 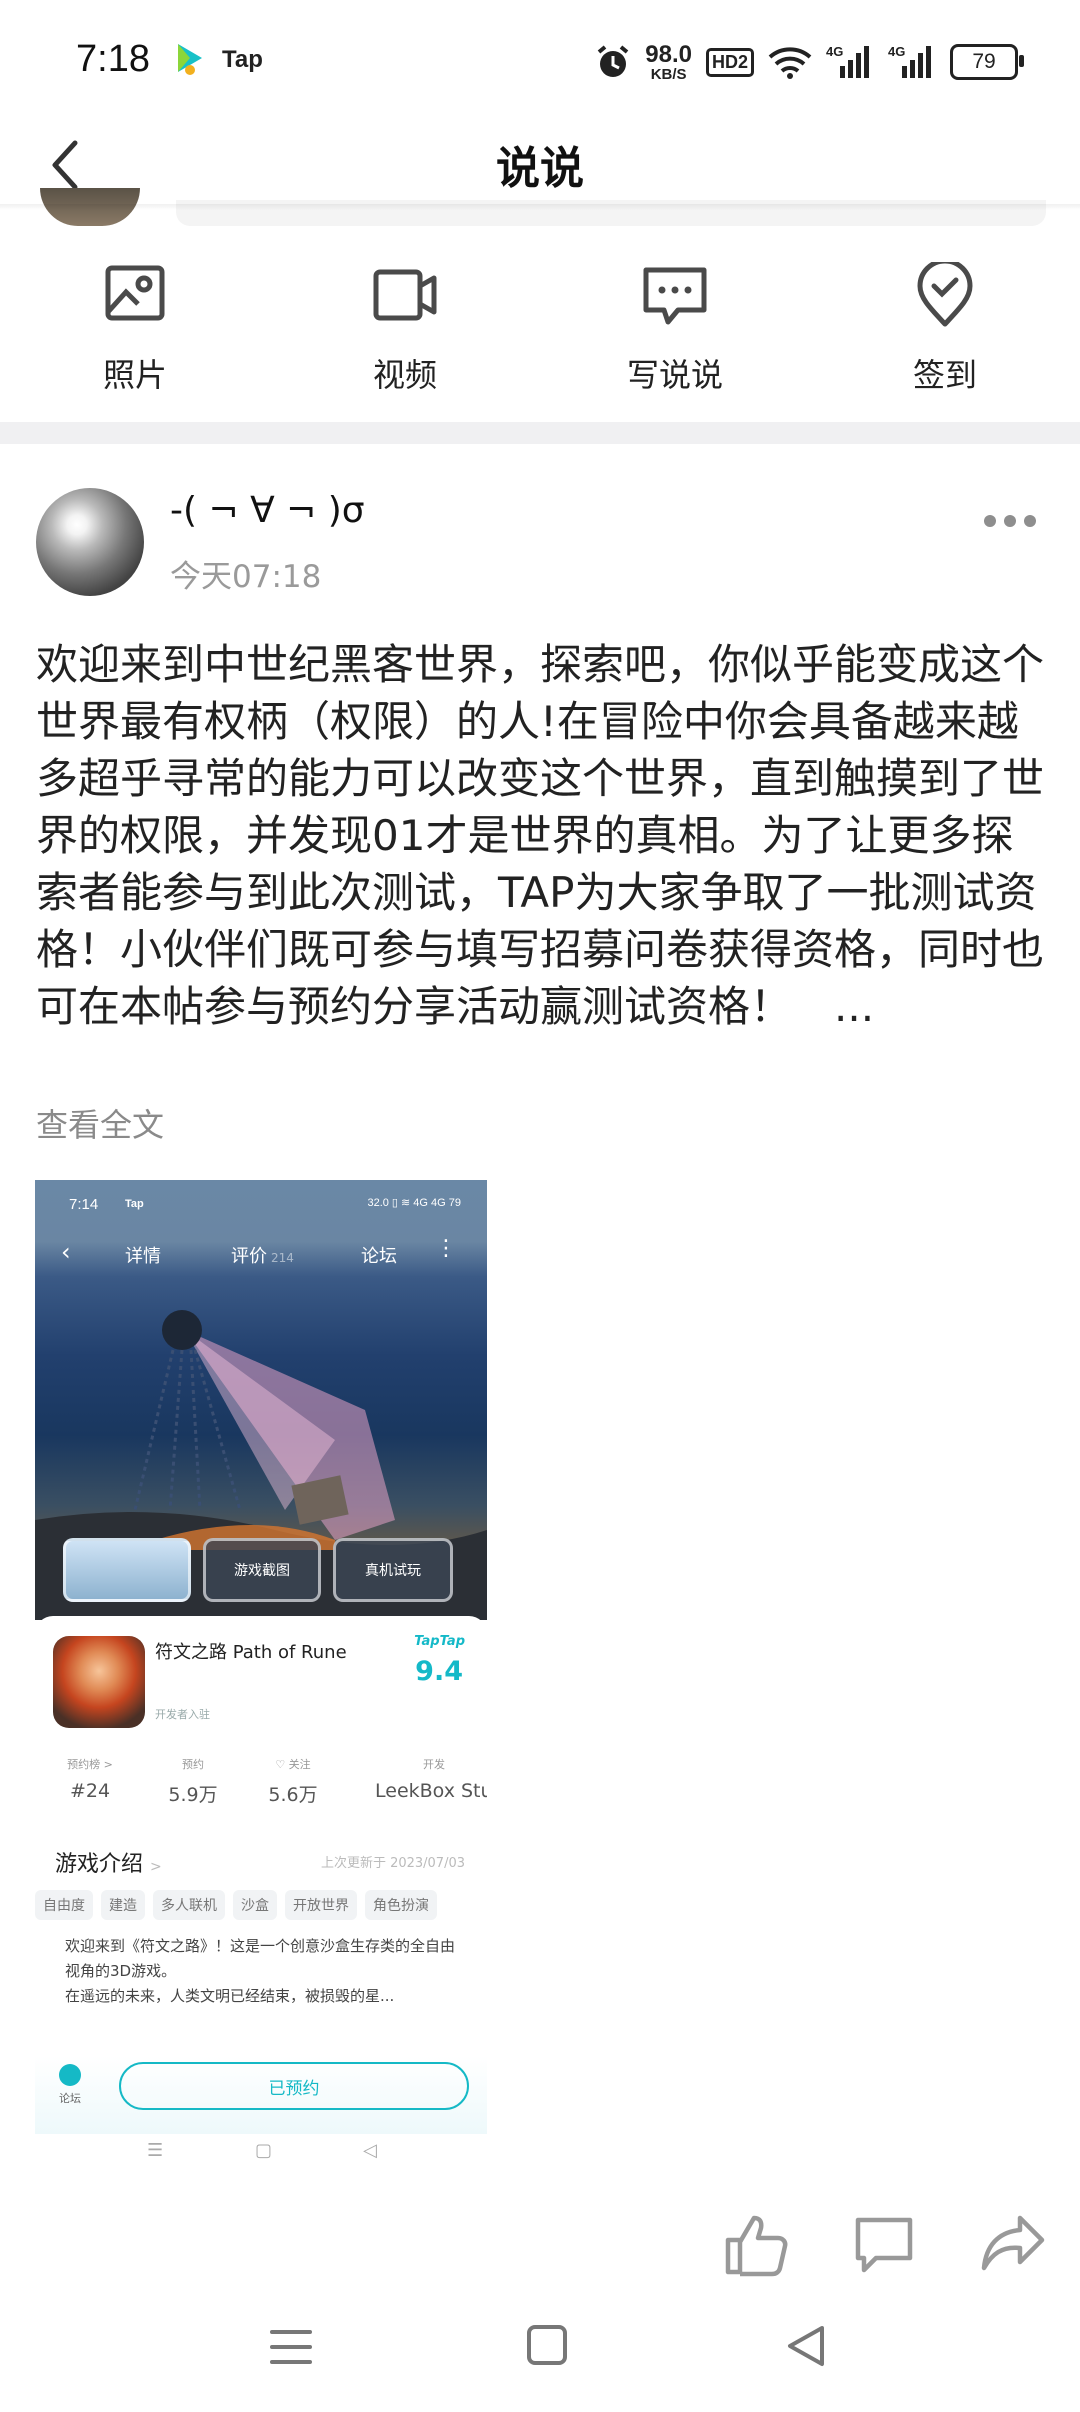 What do you see at coordinates (392, 1863) in the screenshot?
I see `last-updated: 上次更新于 2023/07/03` at bounding box center [392, 1863].